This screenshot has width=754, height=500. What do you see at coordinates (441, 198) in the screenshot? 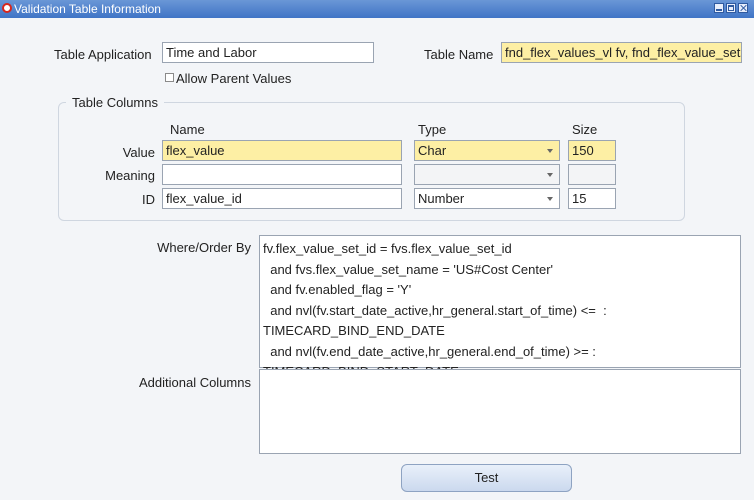
I see `id-type-text: Number` at bounding box center [441, 198].